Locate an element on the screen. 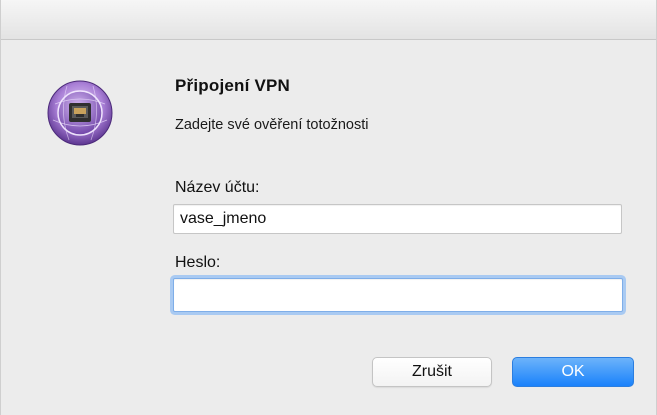  account-name-label: Název účtu: is located at coordinates (217, 187).